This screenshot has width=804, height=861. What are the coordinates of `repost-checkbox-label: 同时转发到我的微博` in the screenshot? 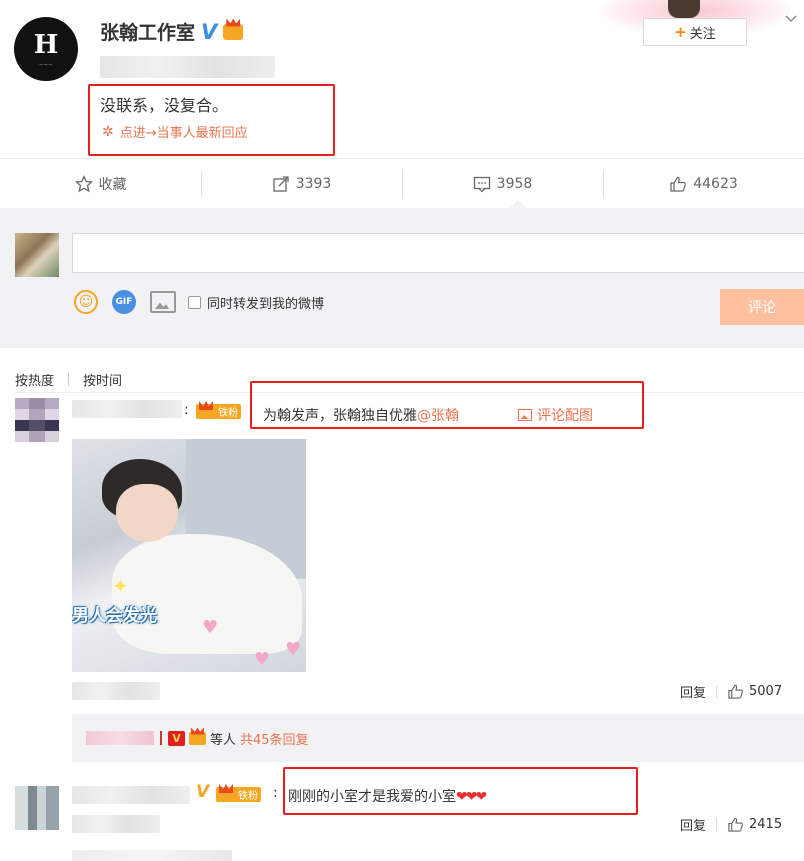 It's located at (266, 304).